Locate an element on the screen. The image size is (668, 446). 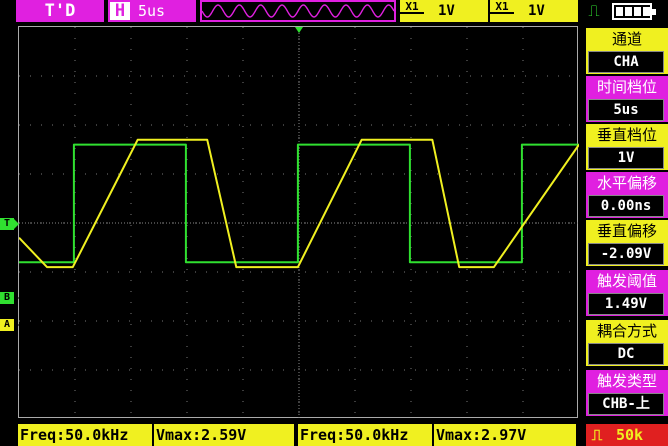
menu-item-value: 0.00ns is located at coordinates (626, 206).